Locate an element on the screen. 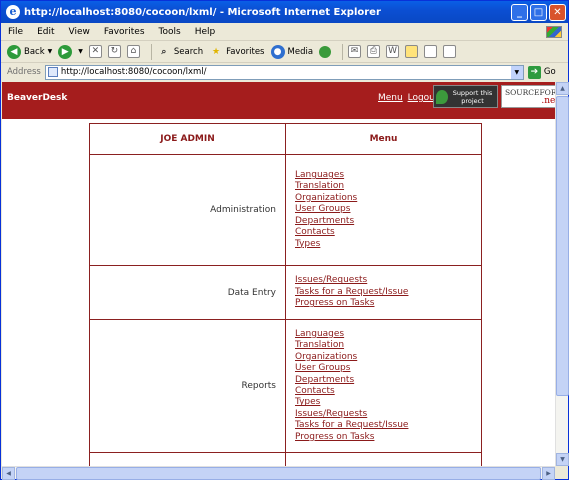 The height and width of the screenshot is (480, 569). search-button: ⌕ Search is located at coordinates (180, 52).